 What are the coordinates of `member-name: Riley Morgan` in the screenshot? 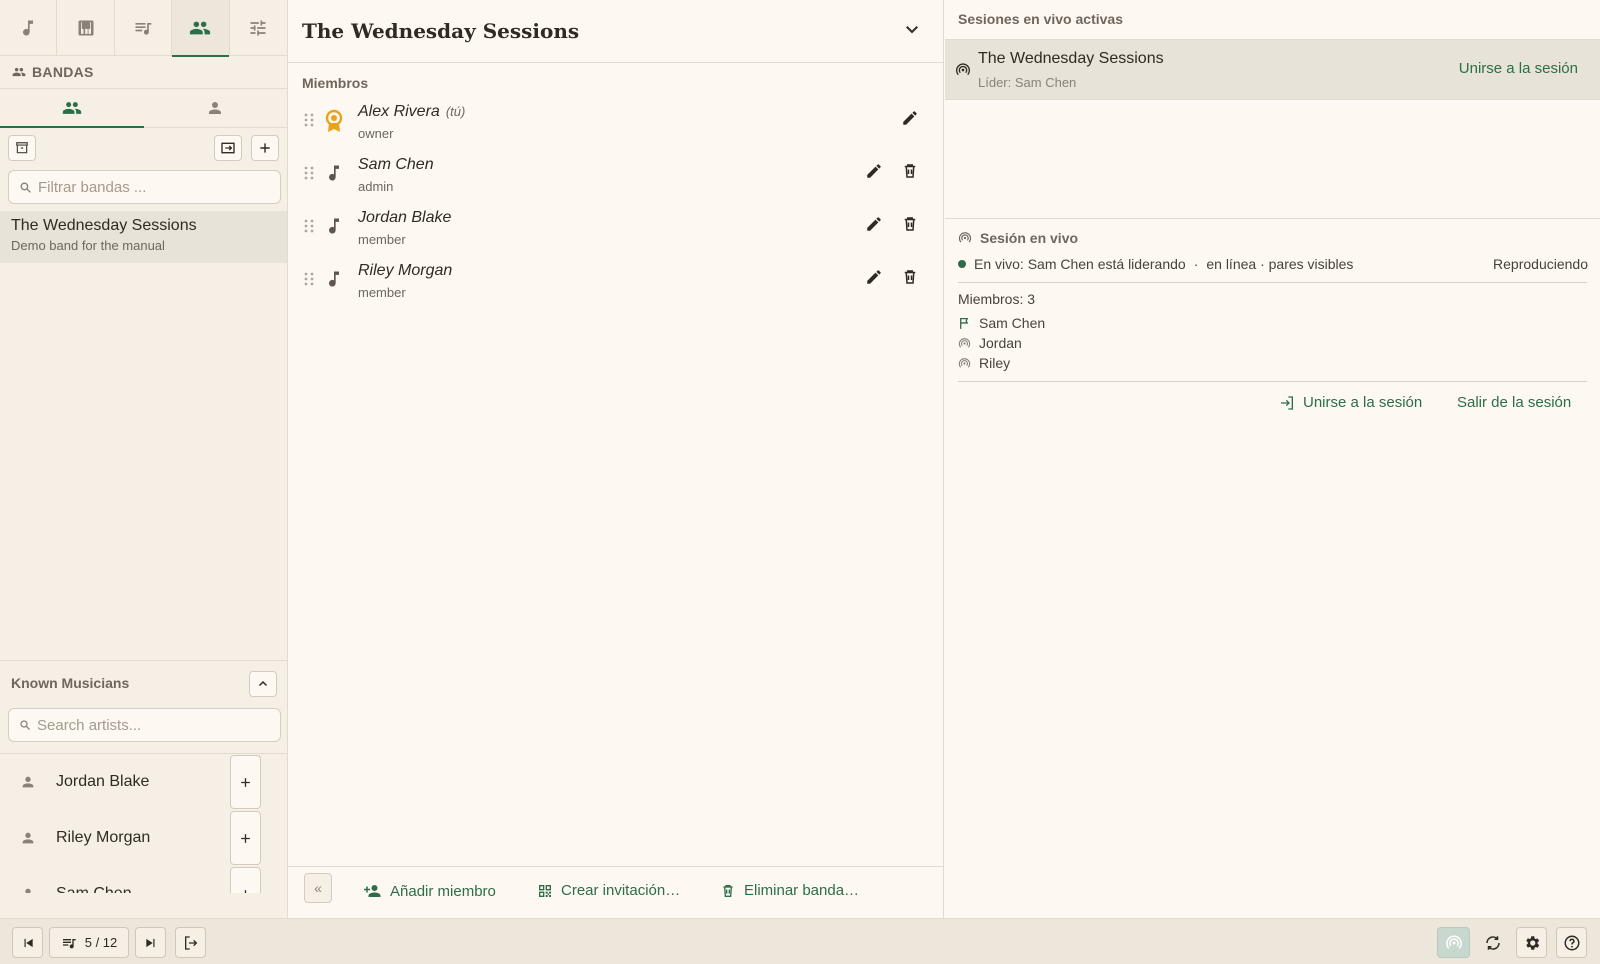 It's located at (405, 270).